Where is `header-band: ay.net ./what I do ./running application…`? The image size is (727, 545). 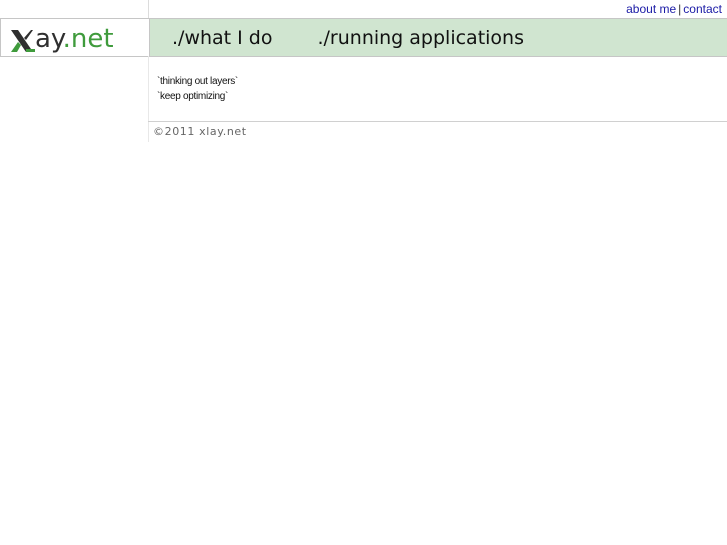 header-band: ay.net ./what I do ./running application… is located at coordinates (363, 37).